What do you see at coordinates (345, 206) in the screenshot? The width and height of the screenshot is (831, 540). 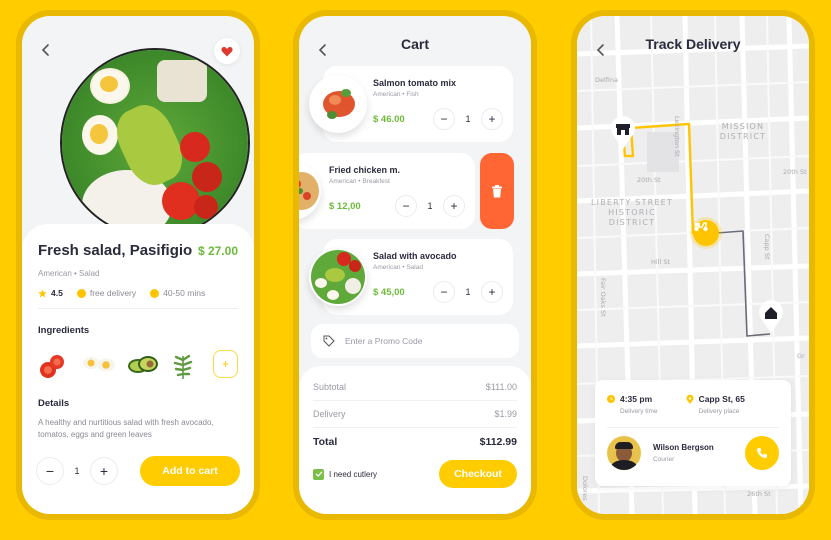 I see `cart-item-price: $ 12,00` at bounding box center [345, 206].